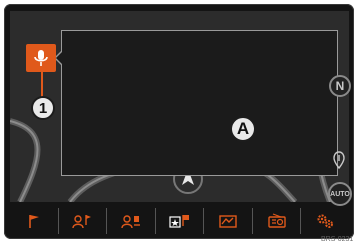 The width and height of the screenshot is (361, 245). Describe the element at coordinates (340, 86) in the screenshot. I see `compass-north-icon: N` at that location.